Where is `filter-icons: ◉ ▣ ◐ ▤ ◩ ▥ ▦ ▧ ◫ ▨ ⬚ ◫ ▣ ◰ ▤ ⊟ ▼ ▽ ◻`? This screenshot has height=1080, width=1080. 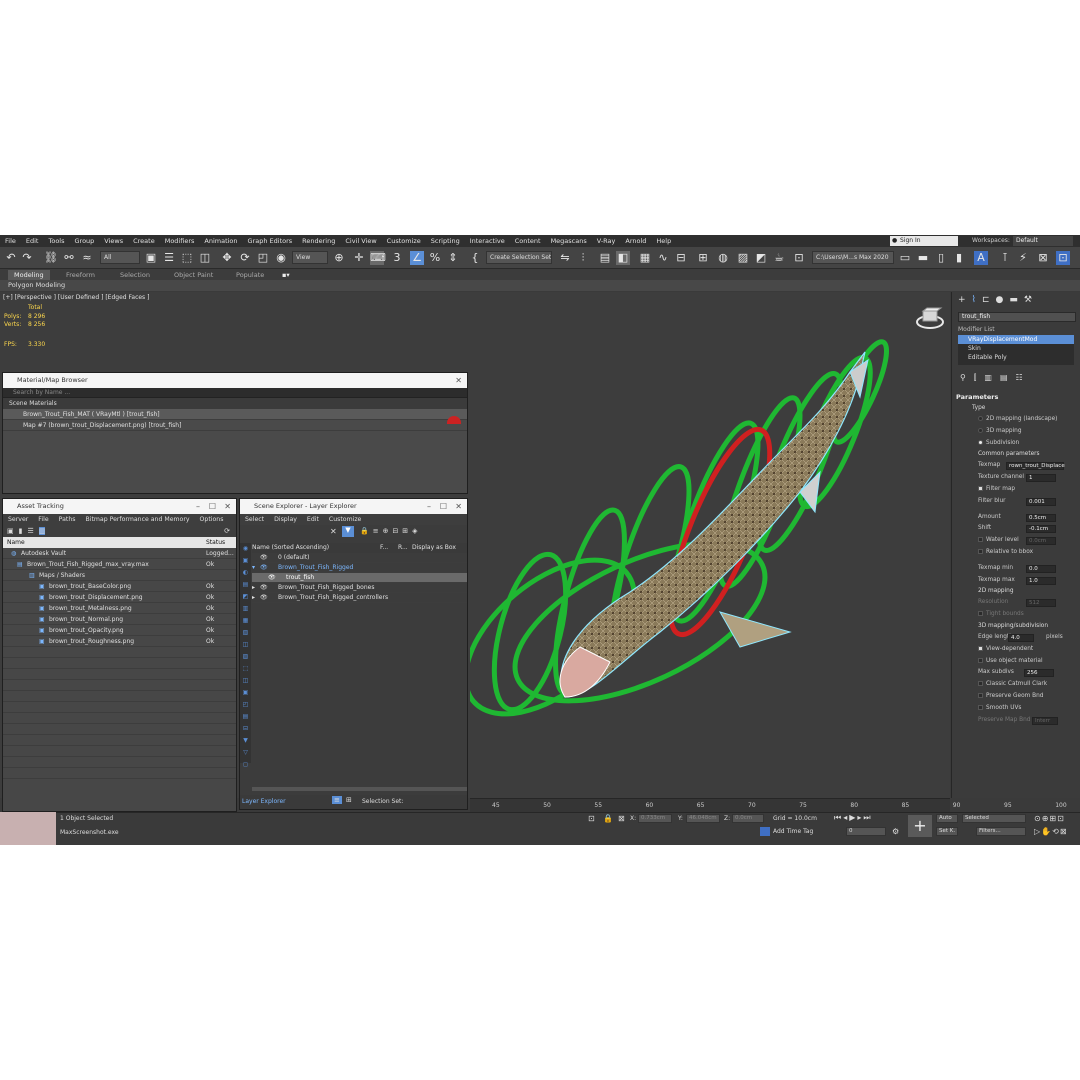
filter-icons: ◉ ▣ ◐ ▤ ◩ ▥ ▦ ▧ ◫ ▨ ⬚ ◫ ▣ ◰ ▤ ⊟ ▼ ▽ ◻ is located at coordinates (245, 657).